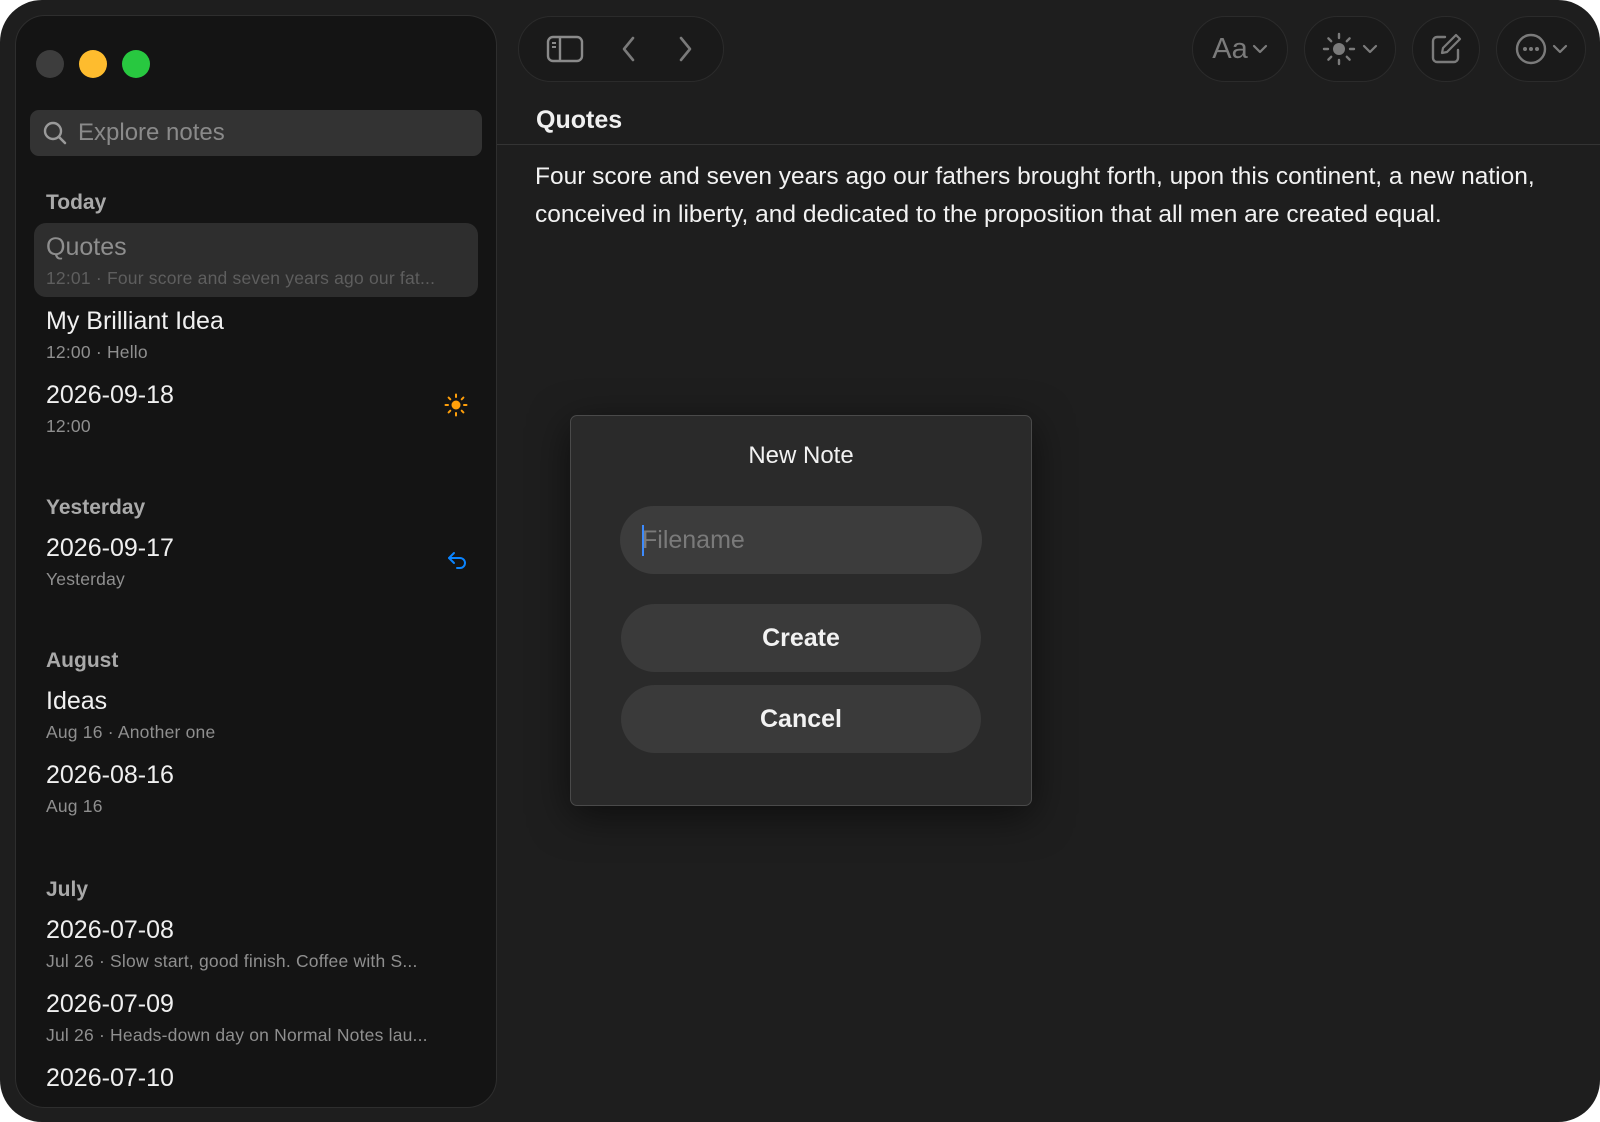 This screenshot has height=1122, width=1600. Describe the element at coordinates (82, 660) in the screenshot. I see `section-header-august: August` at that location.